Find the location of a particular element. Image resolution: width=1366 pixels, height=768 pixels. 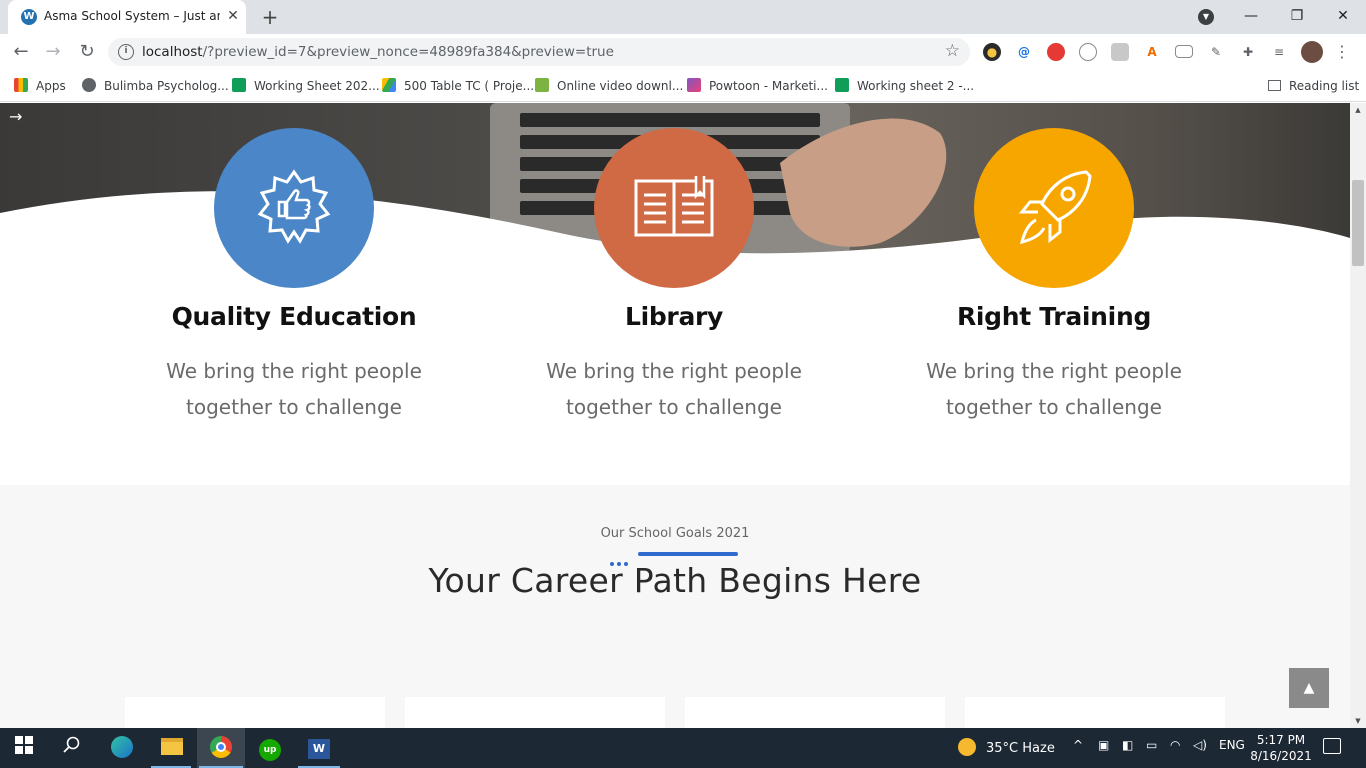

open-book-icon is located at coordinates (674, 206).